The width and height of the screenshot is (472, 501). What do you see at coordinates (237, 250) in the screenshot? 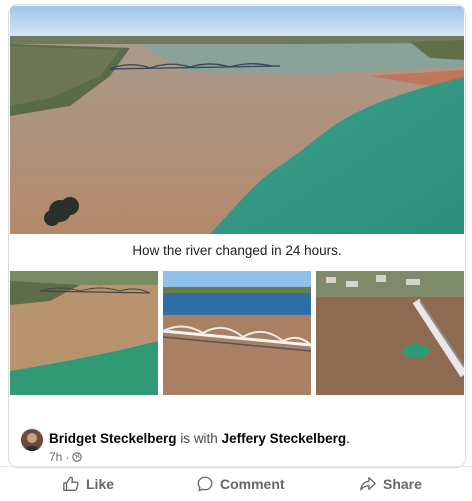
I see `post-caption: How the river changed in 24 hours.` at bounding box center [237, 250].